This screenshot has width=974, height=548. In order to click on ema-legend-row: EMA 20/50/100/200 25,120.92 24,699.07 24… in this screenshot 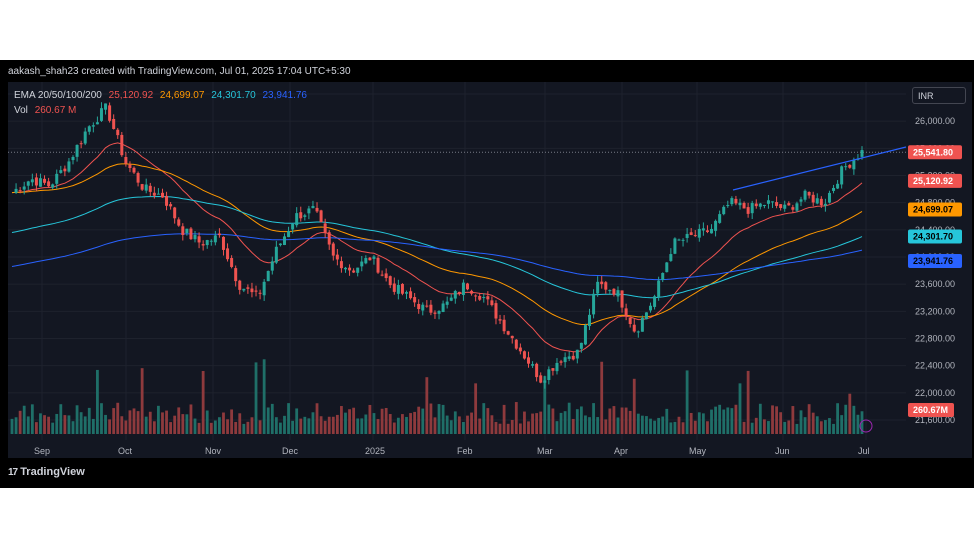, I will do `click(162, 95)`.